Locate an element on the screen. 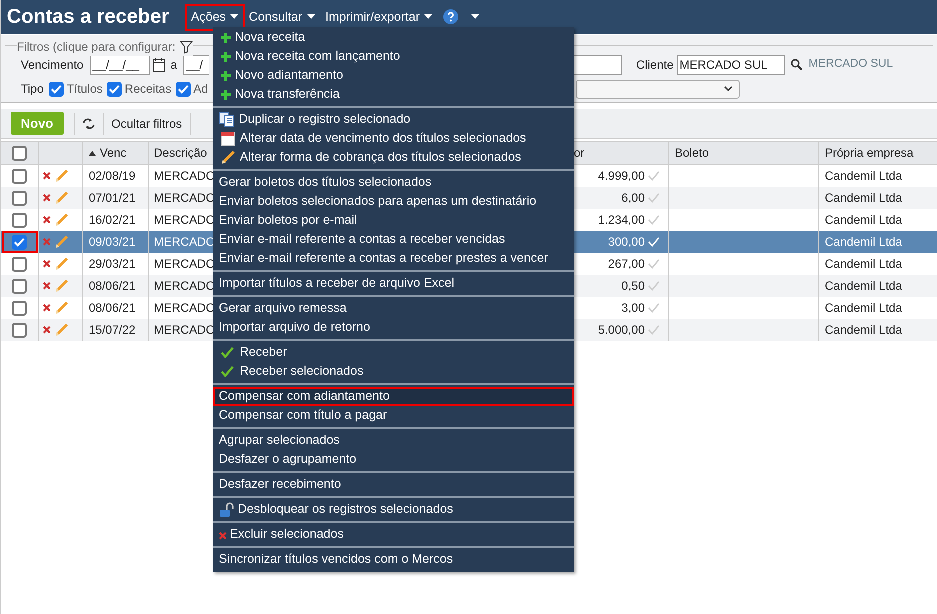 Image resolution: width=937 pixels, height=614 pixels. value-cell-text: 5.000,00 is located at coordinates (621, 330).